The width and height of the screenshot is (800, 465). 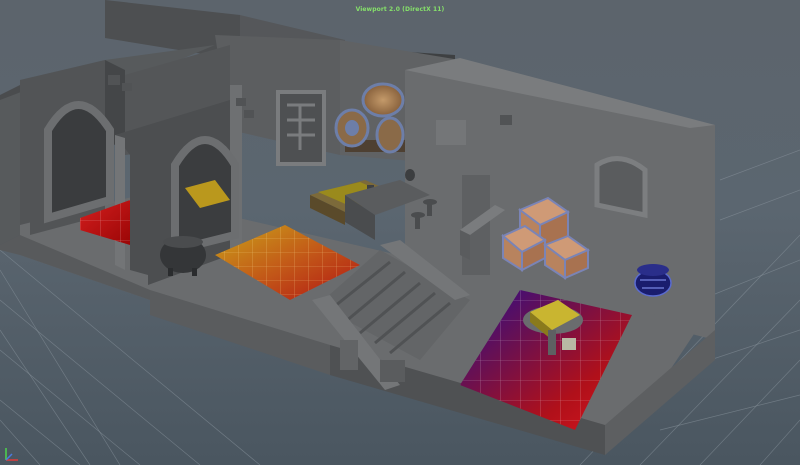 I want to click on right-wall-window, so click(x=621, y=187).